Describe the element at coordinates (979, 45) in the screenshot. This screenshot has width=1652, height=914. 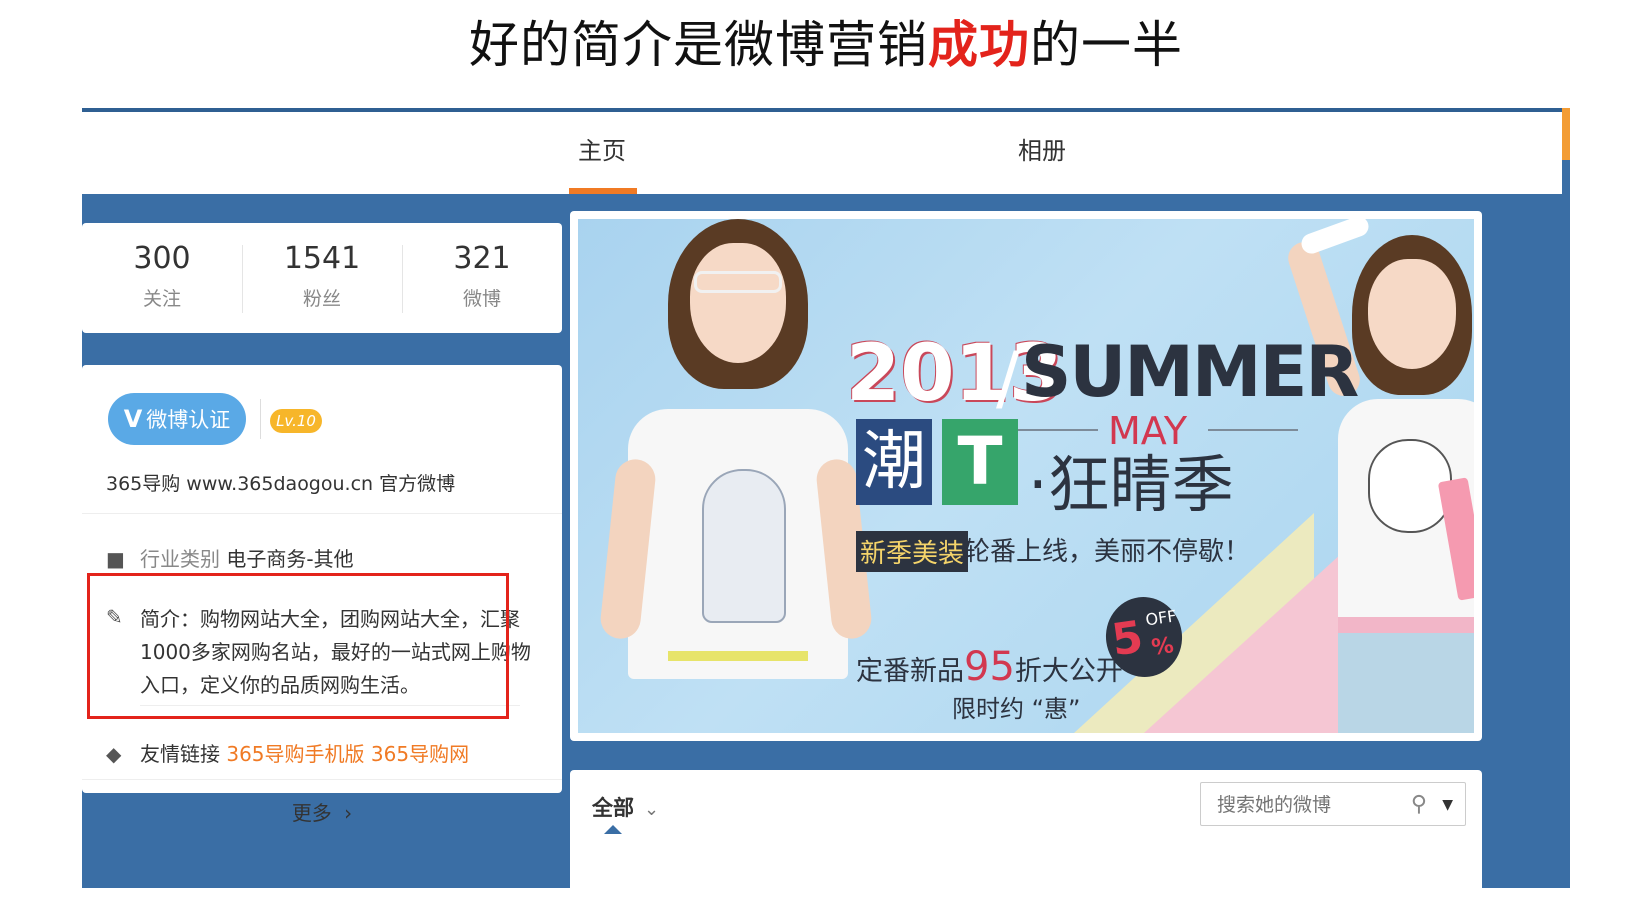
I see `slide-title-highlight: 成功` at that location.